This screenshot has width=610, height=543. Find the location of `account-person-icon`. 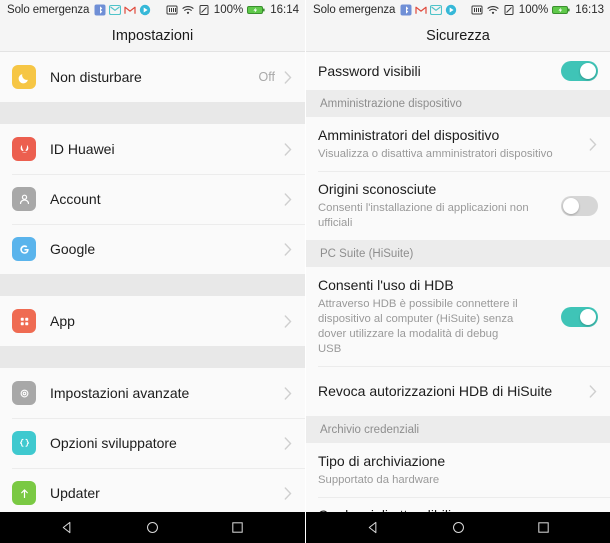

account-person-icon is located at coordinates (24, 199).